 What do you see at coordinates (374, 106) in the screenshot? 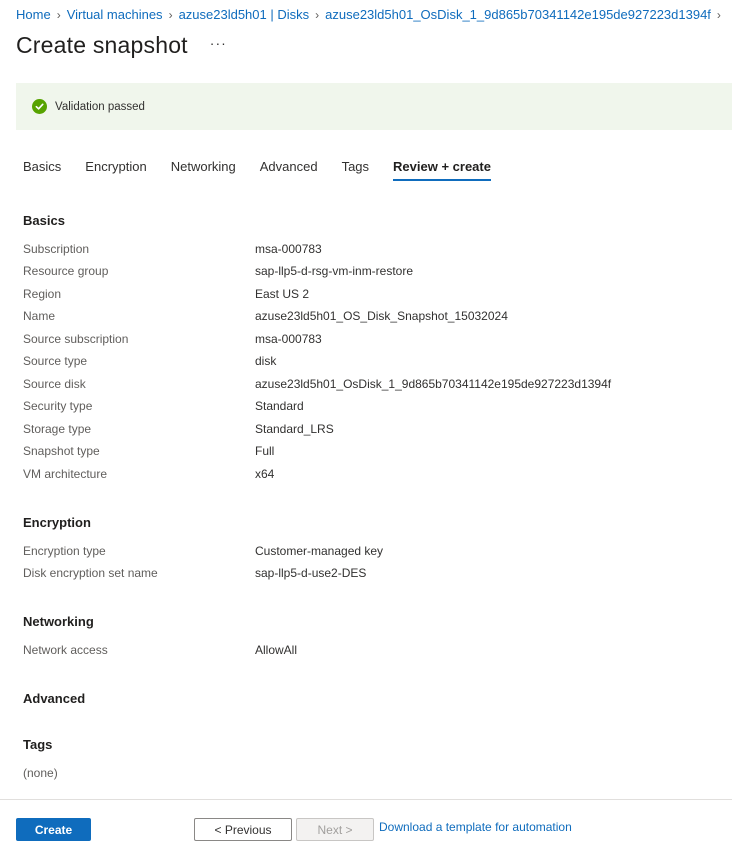
I see `validation-banner: Validation passed` at bounding box center [374, 106].